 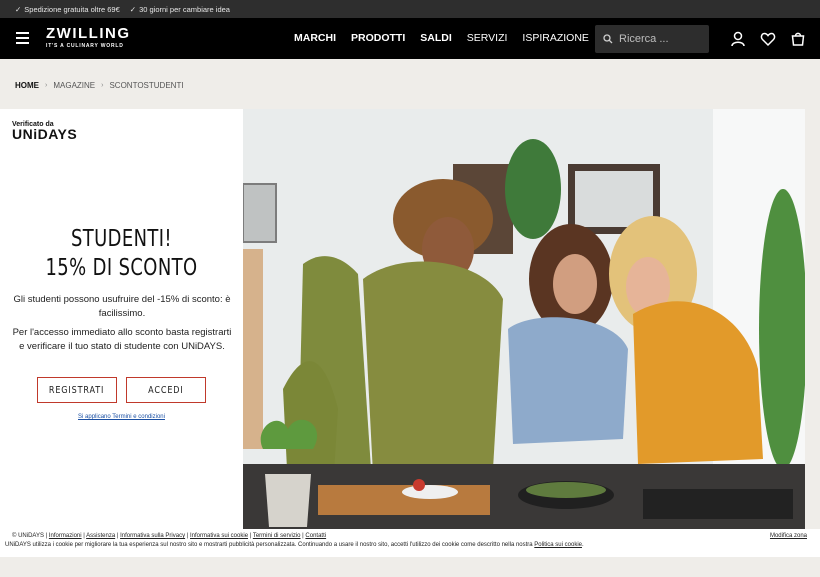 I want to click on nav-item-ispirazione: ISPIRAZIONE, so click(x=555, y=38).